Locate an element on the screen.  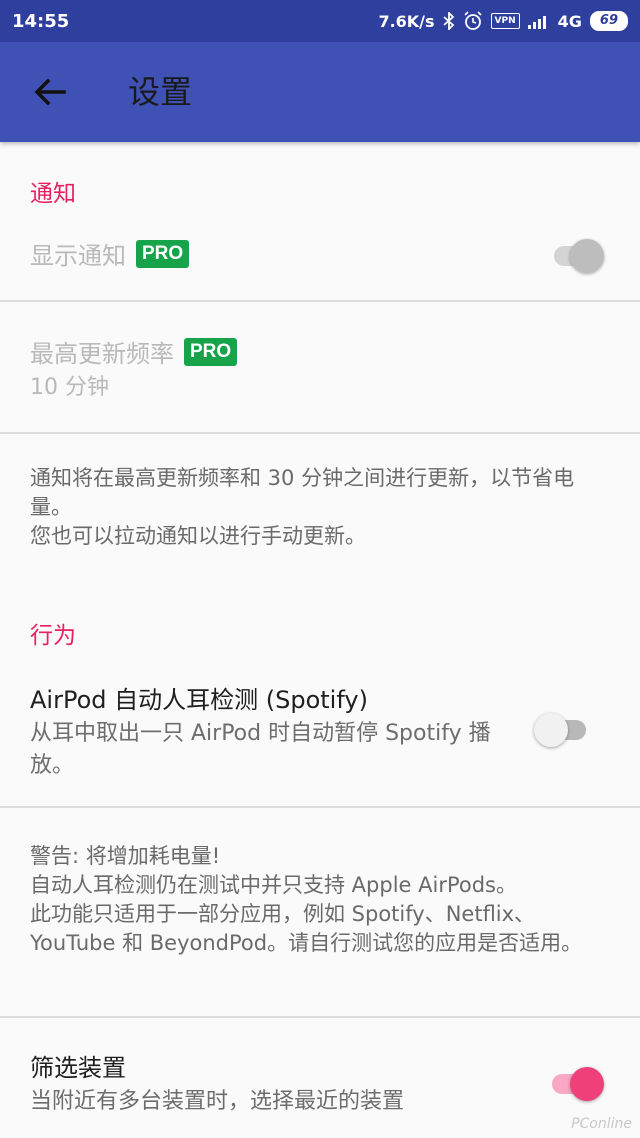
update-note-line: 通知将在最高更新频率和 30 分钟之间进行更新，以节省电量。 is located at coordinates (302, 492).